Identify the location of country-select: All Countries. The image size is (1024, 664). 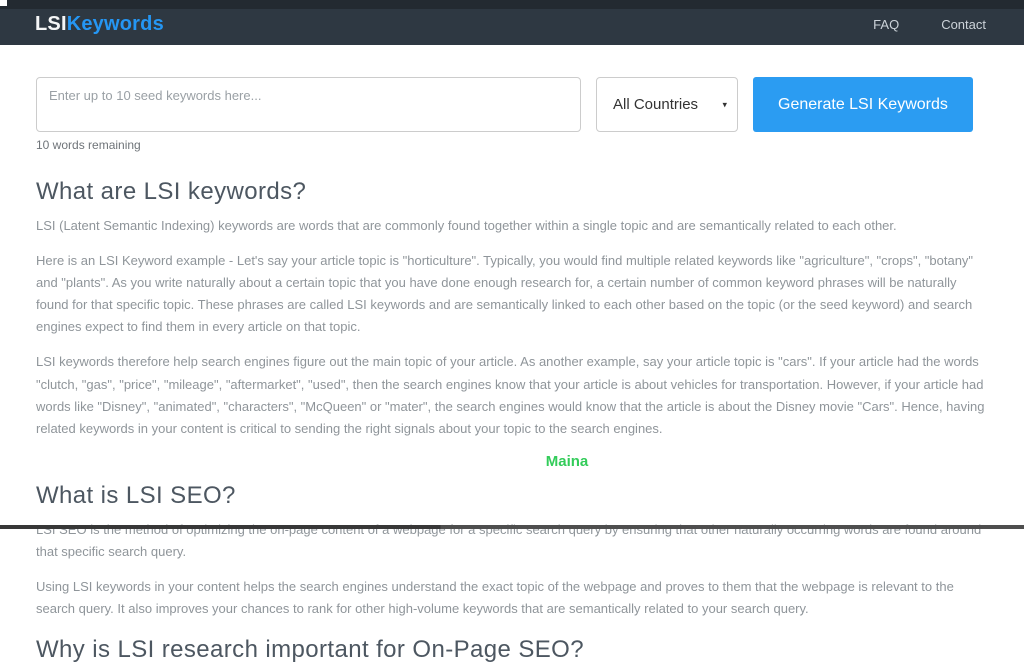
(667, 104).